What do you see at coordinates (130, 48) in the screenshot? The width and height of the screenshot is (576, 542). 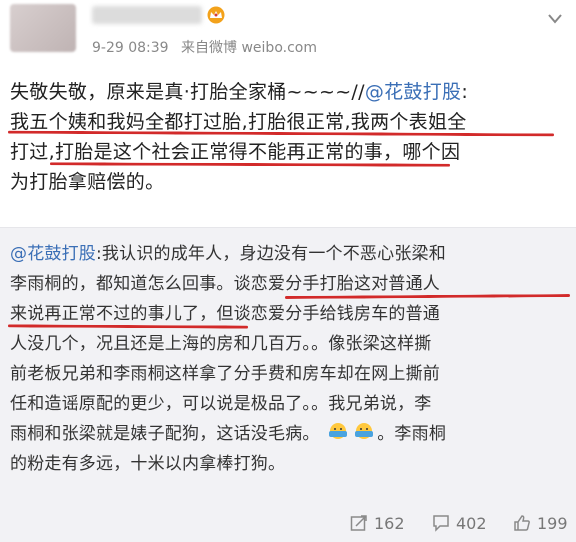 I see `post-timestamp: 9-29 08:39` at bounding box center [130, 48].